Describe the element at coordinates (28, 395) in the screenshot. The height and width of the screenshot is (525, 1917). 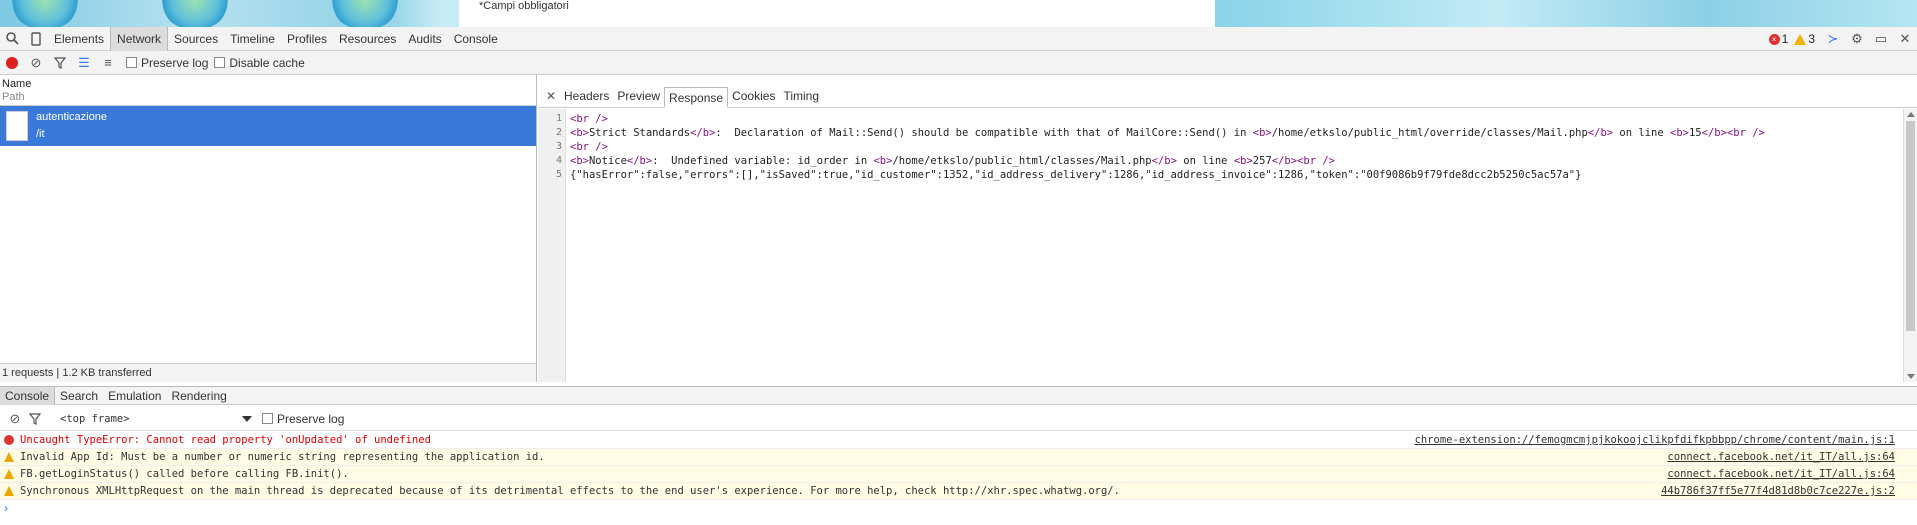
I see `drawer-tab-console: Console` at that location.